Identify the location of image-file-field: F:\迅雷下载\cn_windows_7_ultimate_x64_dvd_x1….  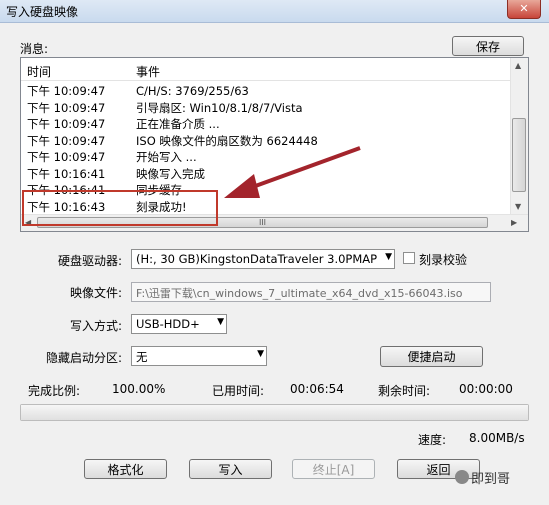
(311, 292).